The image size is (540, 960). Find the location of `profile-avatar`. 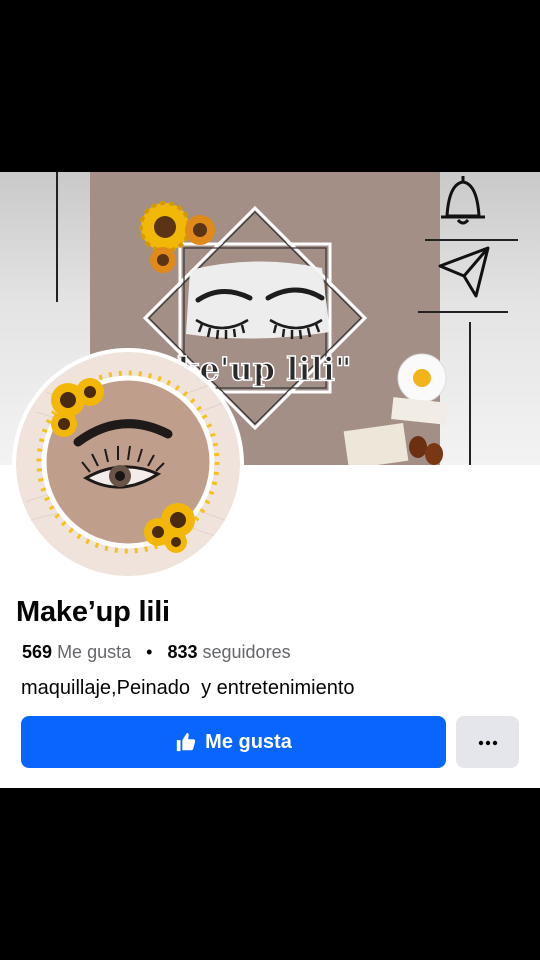

profile-avatar is located at coordinates (128, 464).